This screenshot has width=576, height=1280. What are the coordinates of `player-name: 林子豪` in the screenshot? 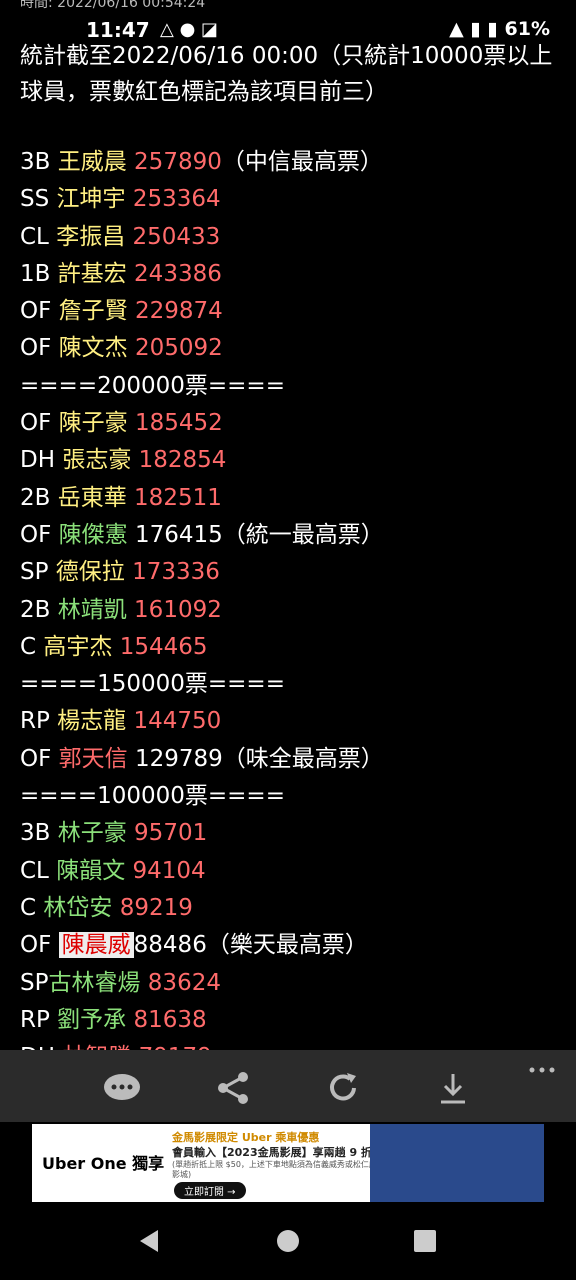 It's located at (92, 833).